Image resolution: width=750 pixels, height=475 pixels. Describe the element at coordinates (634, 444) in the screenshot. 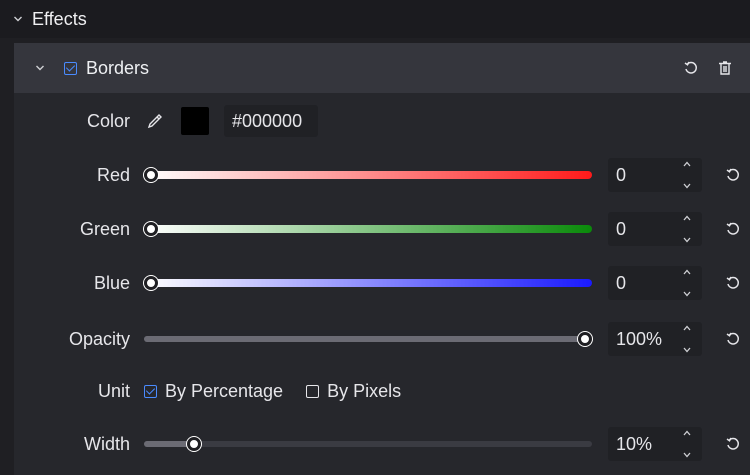

I see `width-value: 10%` at that location.